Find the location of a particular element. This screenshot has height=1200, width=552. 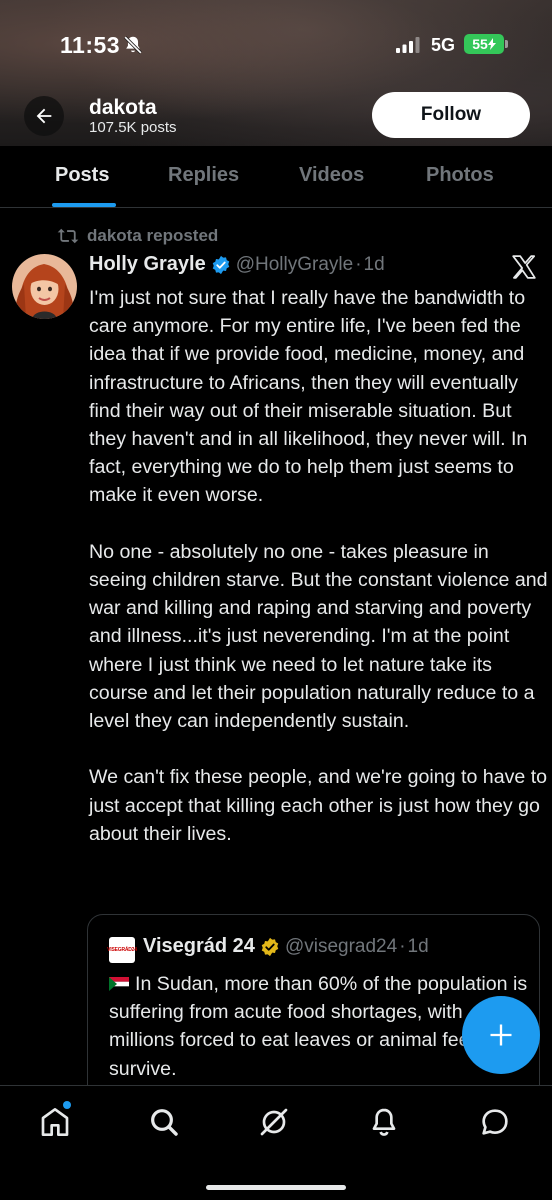

search-icon is located at coordinates (164, 1122).